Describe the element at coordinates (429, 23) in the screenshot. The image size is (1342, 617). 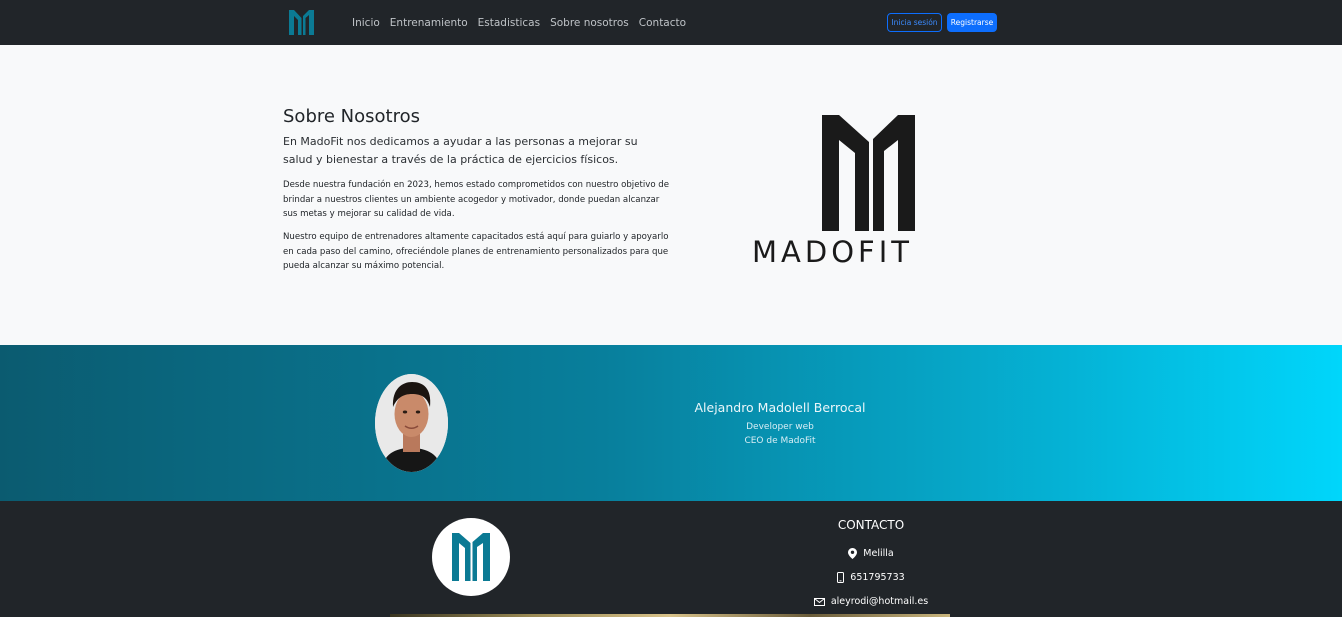
I see `nav-link-entrenamiento: Entrenamiento` at that location.